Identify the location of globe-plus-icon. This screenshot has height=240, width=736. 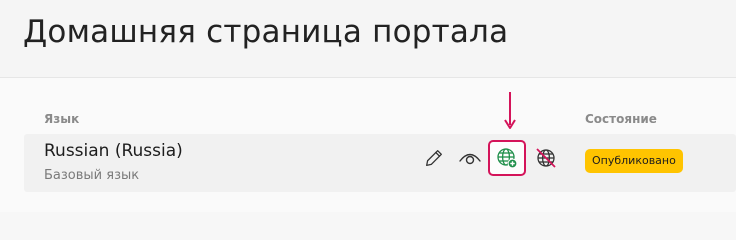
(507, 158).